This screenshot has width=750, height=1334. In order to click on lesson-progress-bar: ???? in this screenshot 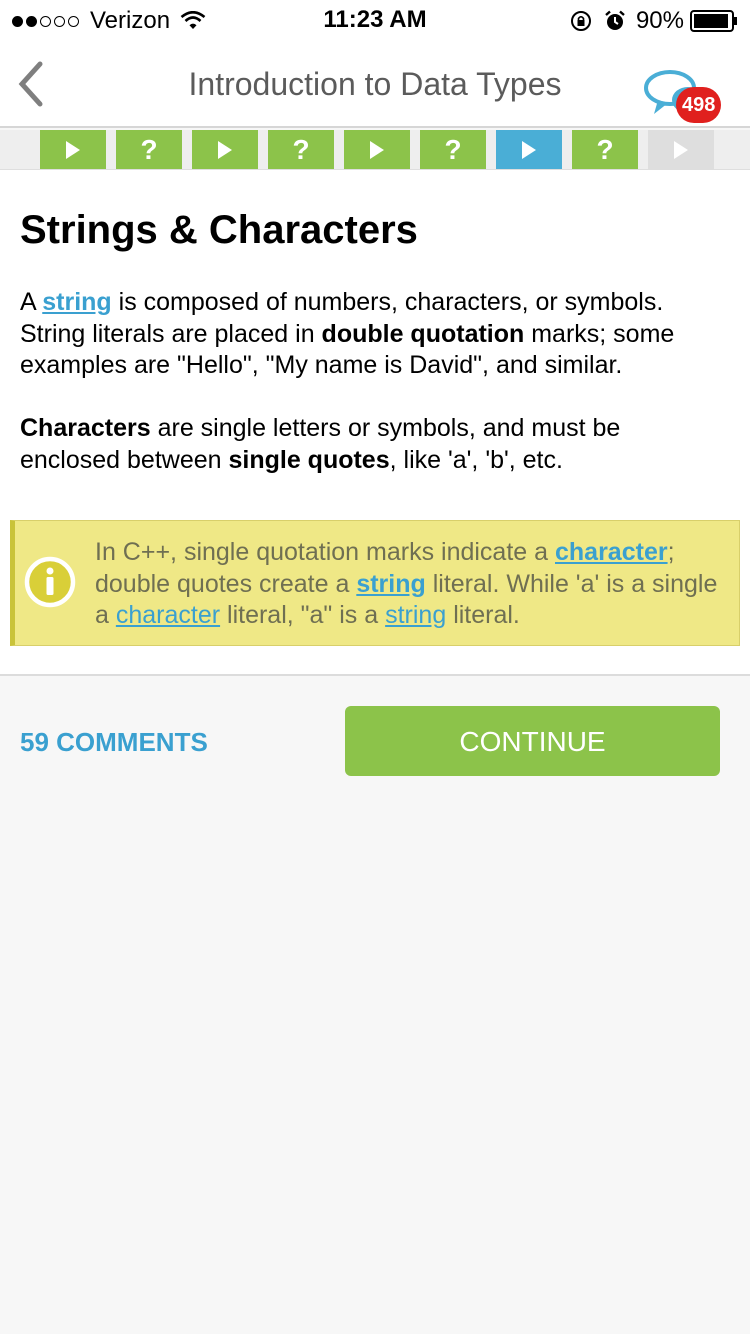, I will do `click(375, 150)`.